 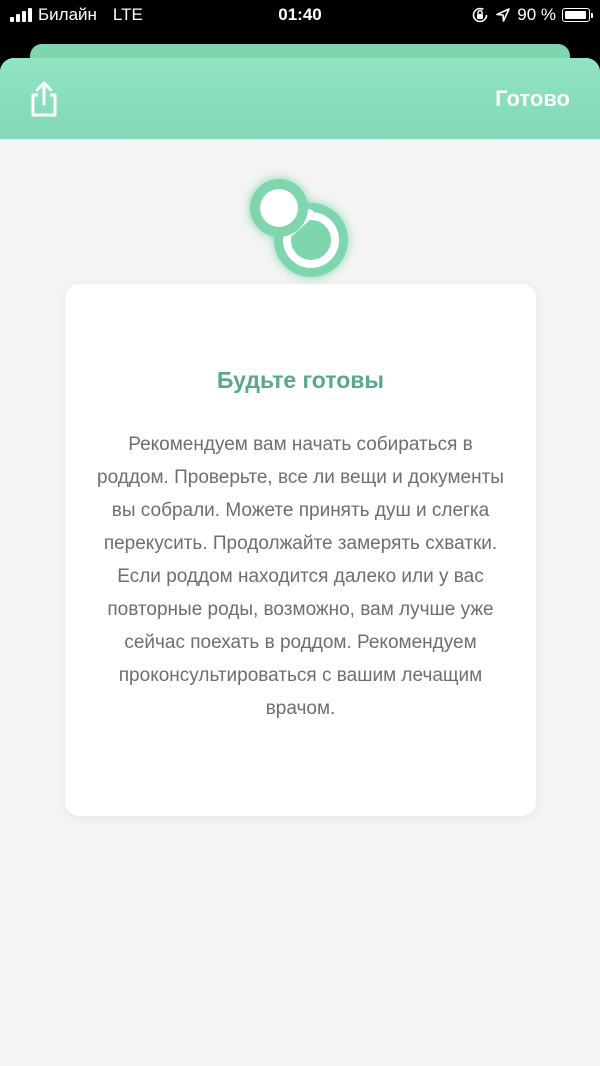 What do you see at coordinates (577, 15) in the screenshot?
I see `battery-icon` at bounding box center [577, 15].